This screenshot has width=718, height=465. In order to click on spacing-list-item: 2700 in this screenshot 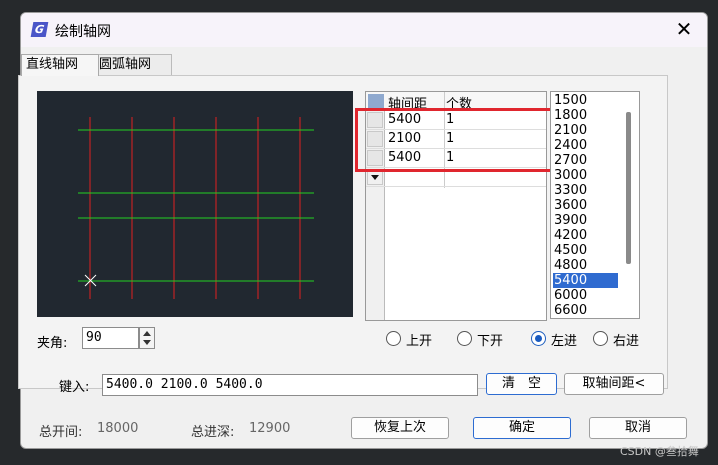, I will do `click(585, 160)`.